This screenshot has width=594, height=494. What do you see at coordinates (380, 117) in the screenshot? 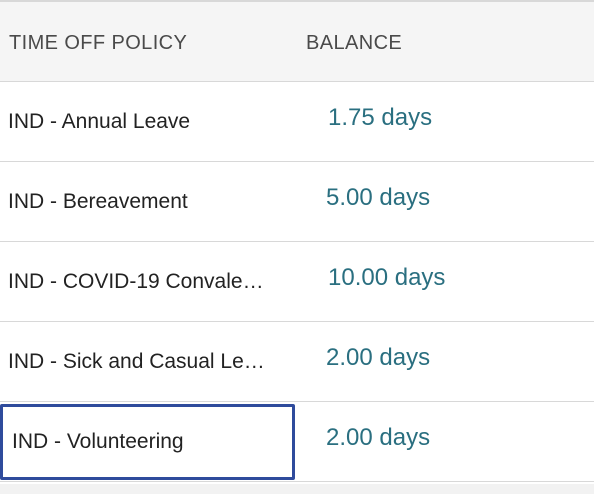
I see `balance-value: 1.75 days` at bounding box center [380, 117].